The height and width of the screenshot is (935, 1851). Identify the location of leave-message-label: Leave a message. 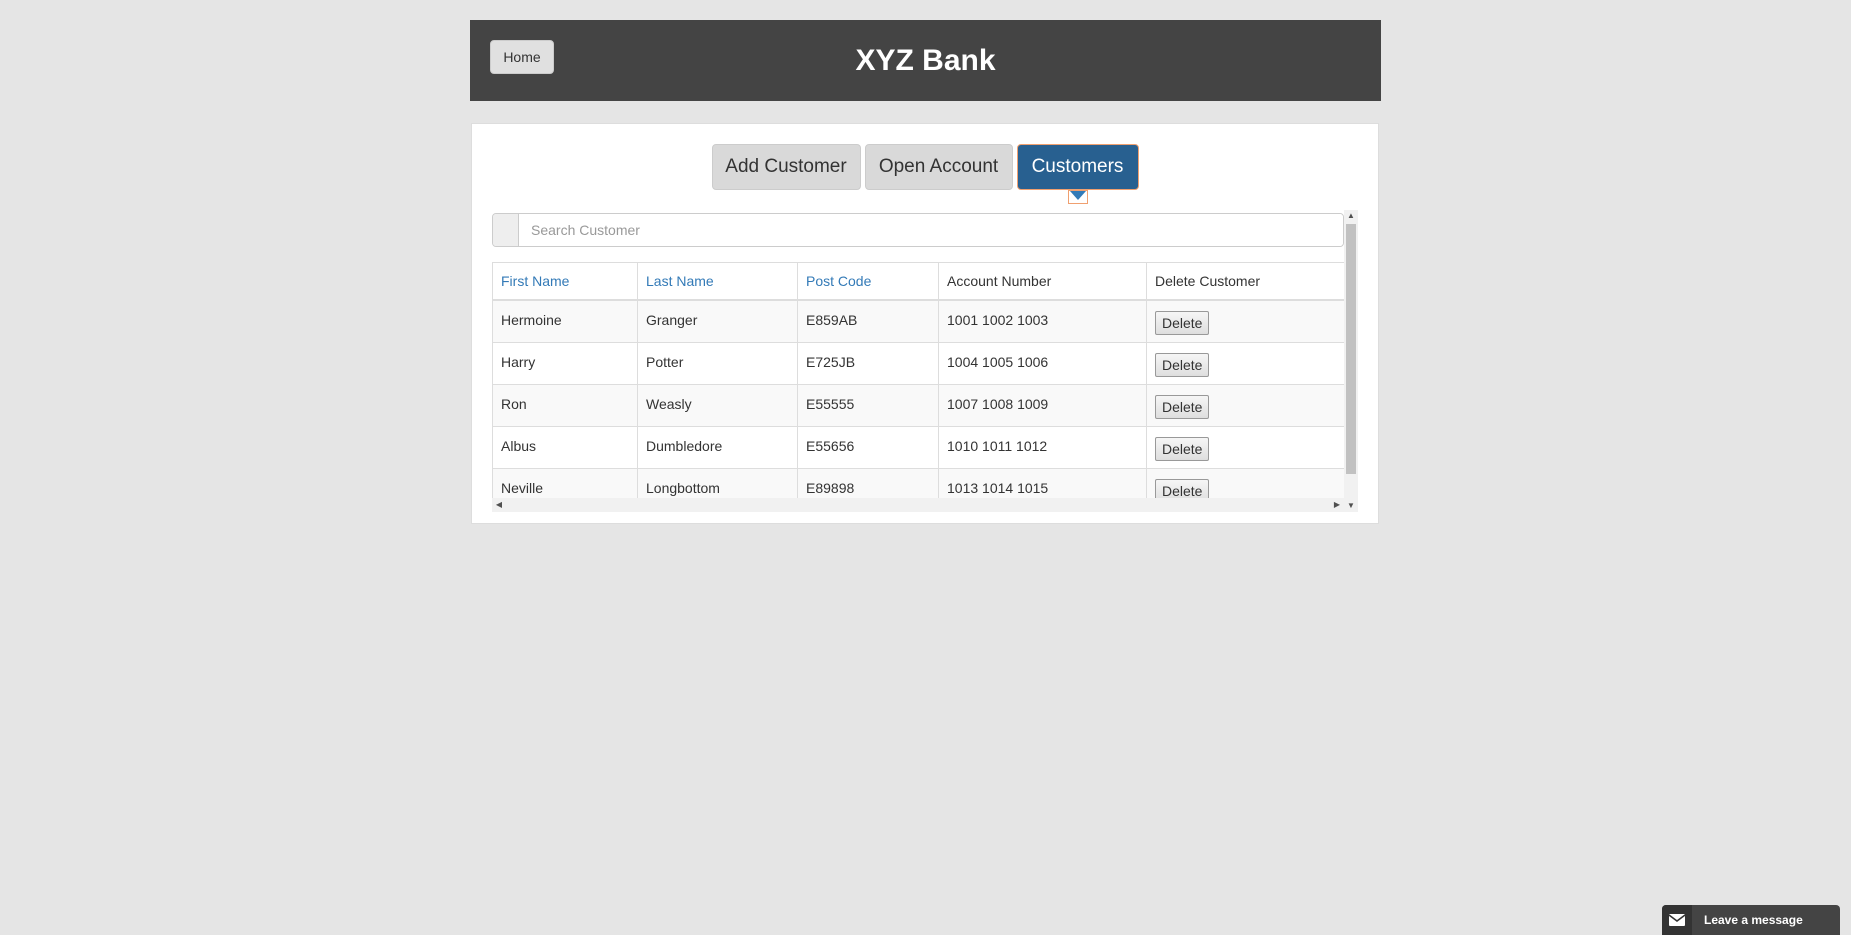
(1753, 920).